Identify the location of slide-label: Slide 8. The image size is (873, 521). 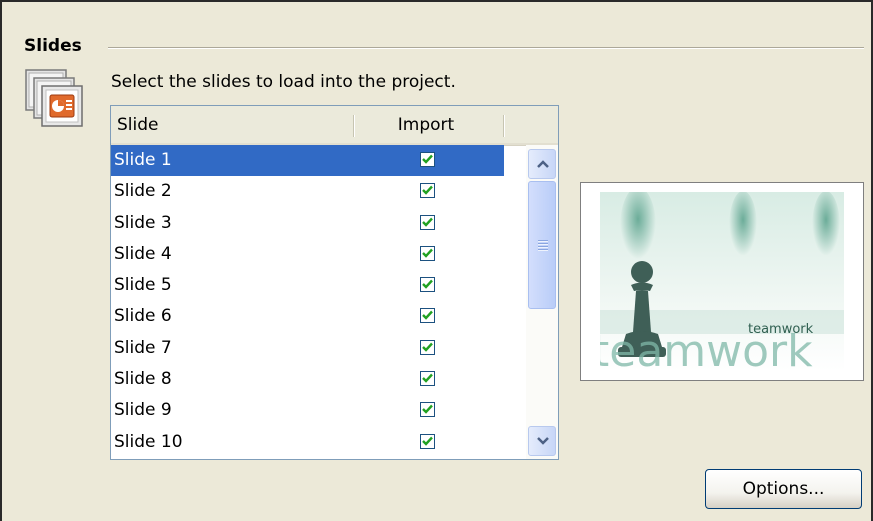
(143, 379).